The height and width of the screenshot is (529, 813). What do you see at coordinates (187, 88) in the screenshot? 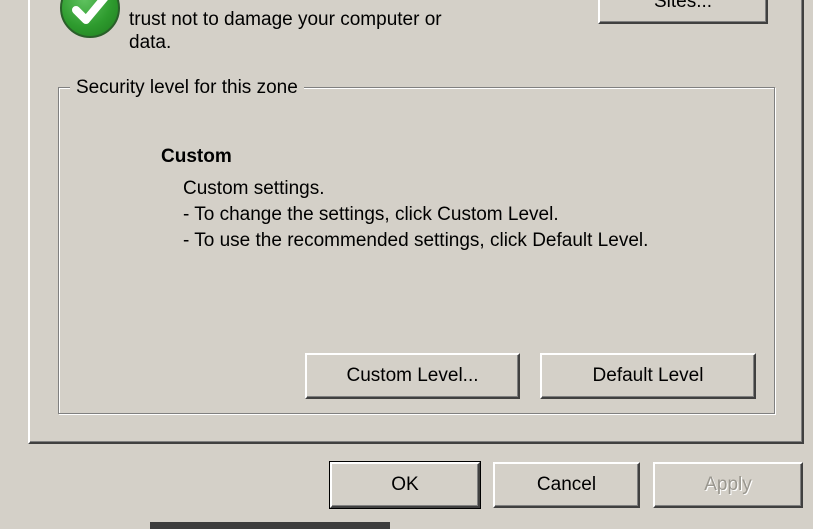
I see `security-level-legend: Security level for this zone` at bounding box center [187, 88].